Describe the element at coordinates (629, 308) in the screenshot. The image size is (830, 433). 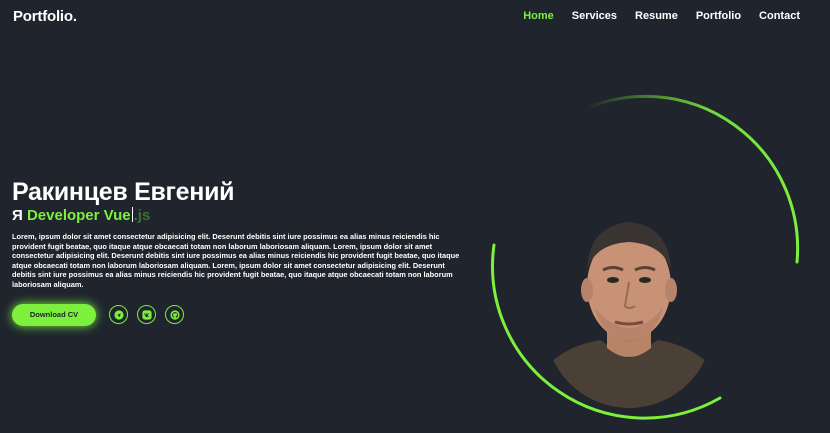
I see `profile-photo` at that location.